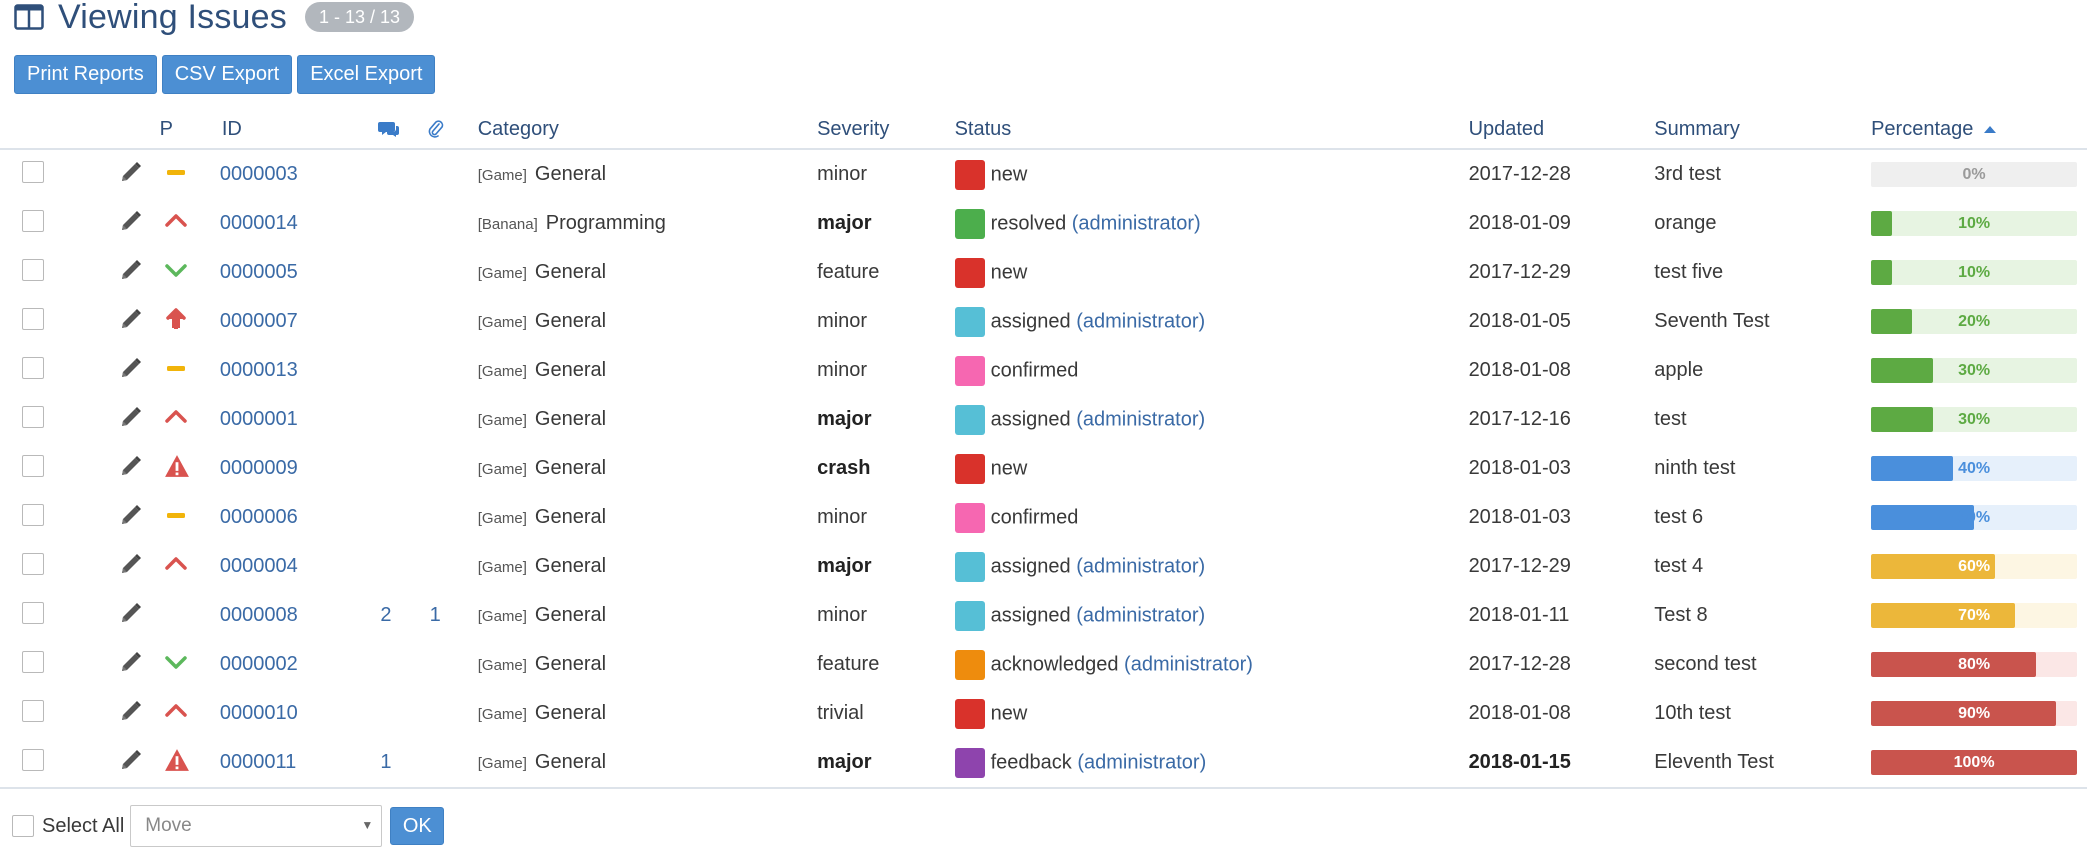 The image size is (2087, 849). What do you see at coordinates (502, 371) in the screenshot?
I see `project-name: [Game]` at bounding box center [502, 371].